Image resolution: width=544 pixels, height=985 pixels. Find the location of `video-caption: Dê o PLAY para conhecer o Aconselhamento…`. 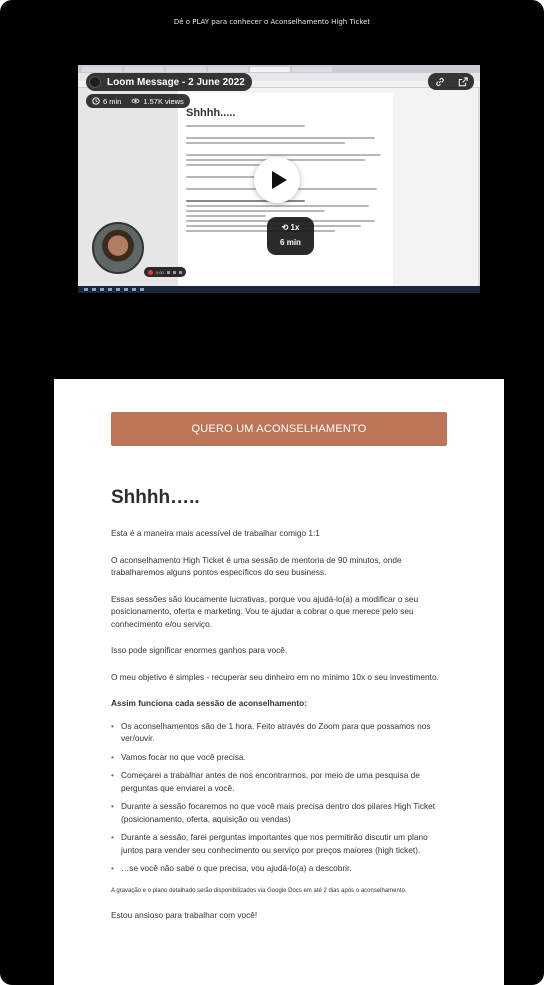

video-caption: Dê o PLAY para conhecer o Aconselhamento… is located at coordinates (272, 22).